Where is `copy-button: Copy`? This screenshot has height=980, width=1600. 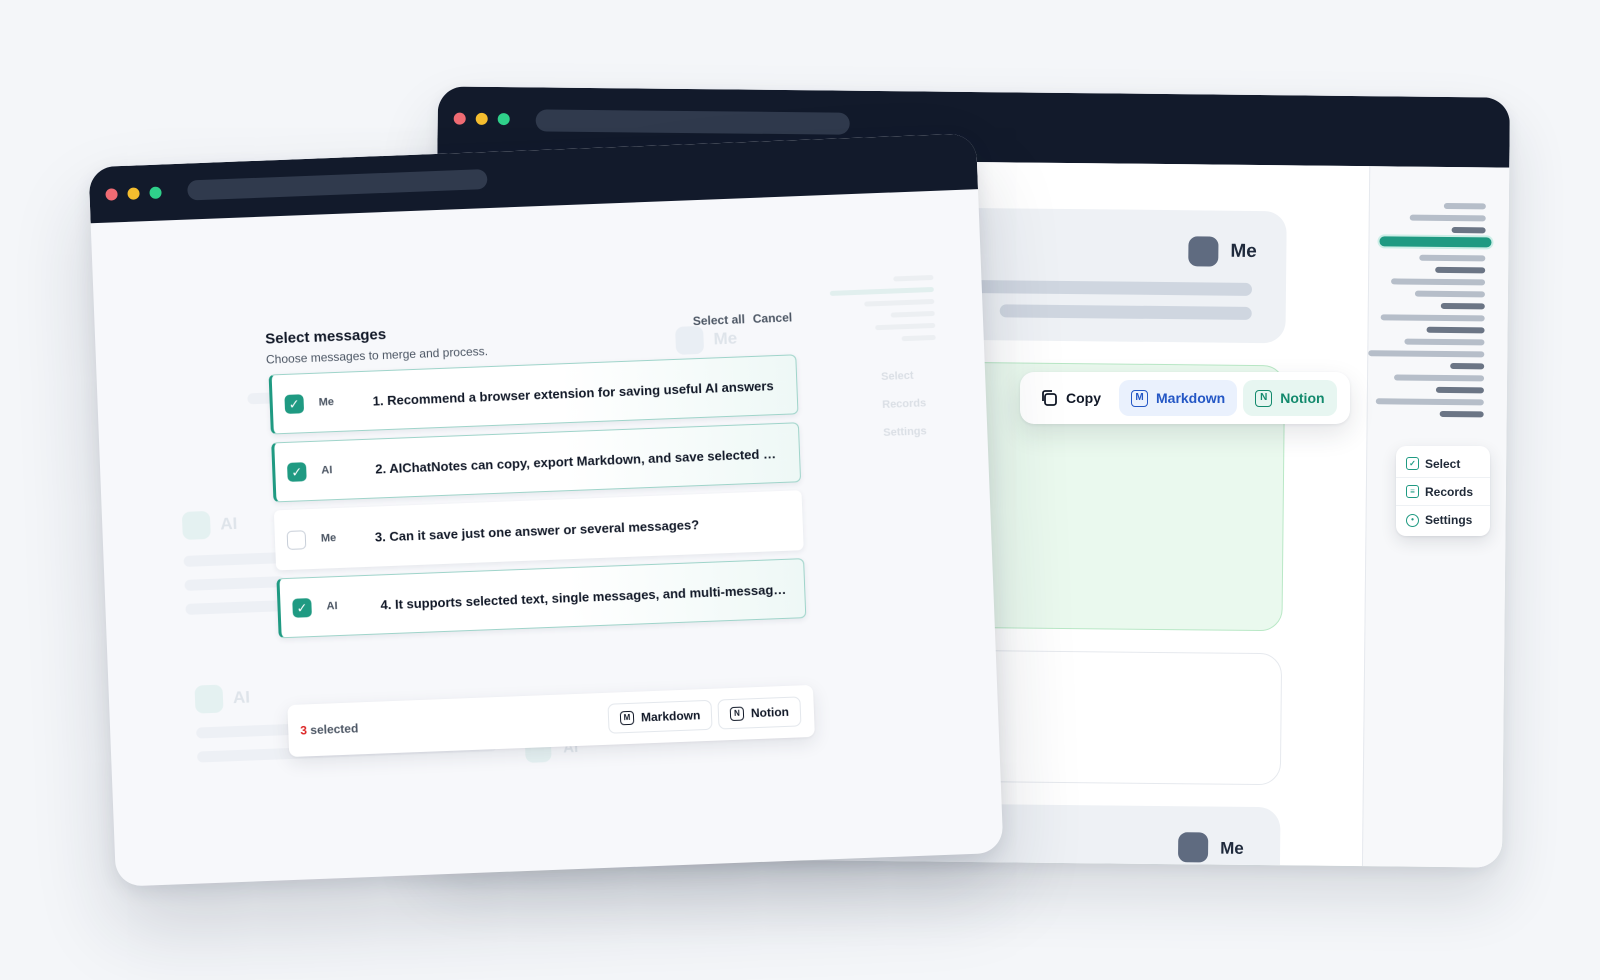 copy-button: Copy is located at coordinates (1070, 398).